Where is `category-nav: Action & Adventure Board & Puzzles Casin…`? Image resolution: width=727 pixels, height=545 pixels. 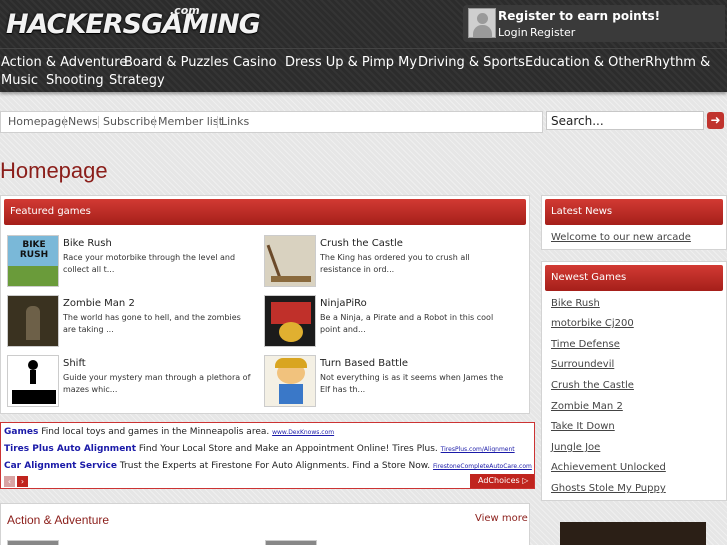
category-nav: Action & Adventure Board & Puzzles Casin… is located at coordinates (363, 70).